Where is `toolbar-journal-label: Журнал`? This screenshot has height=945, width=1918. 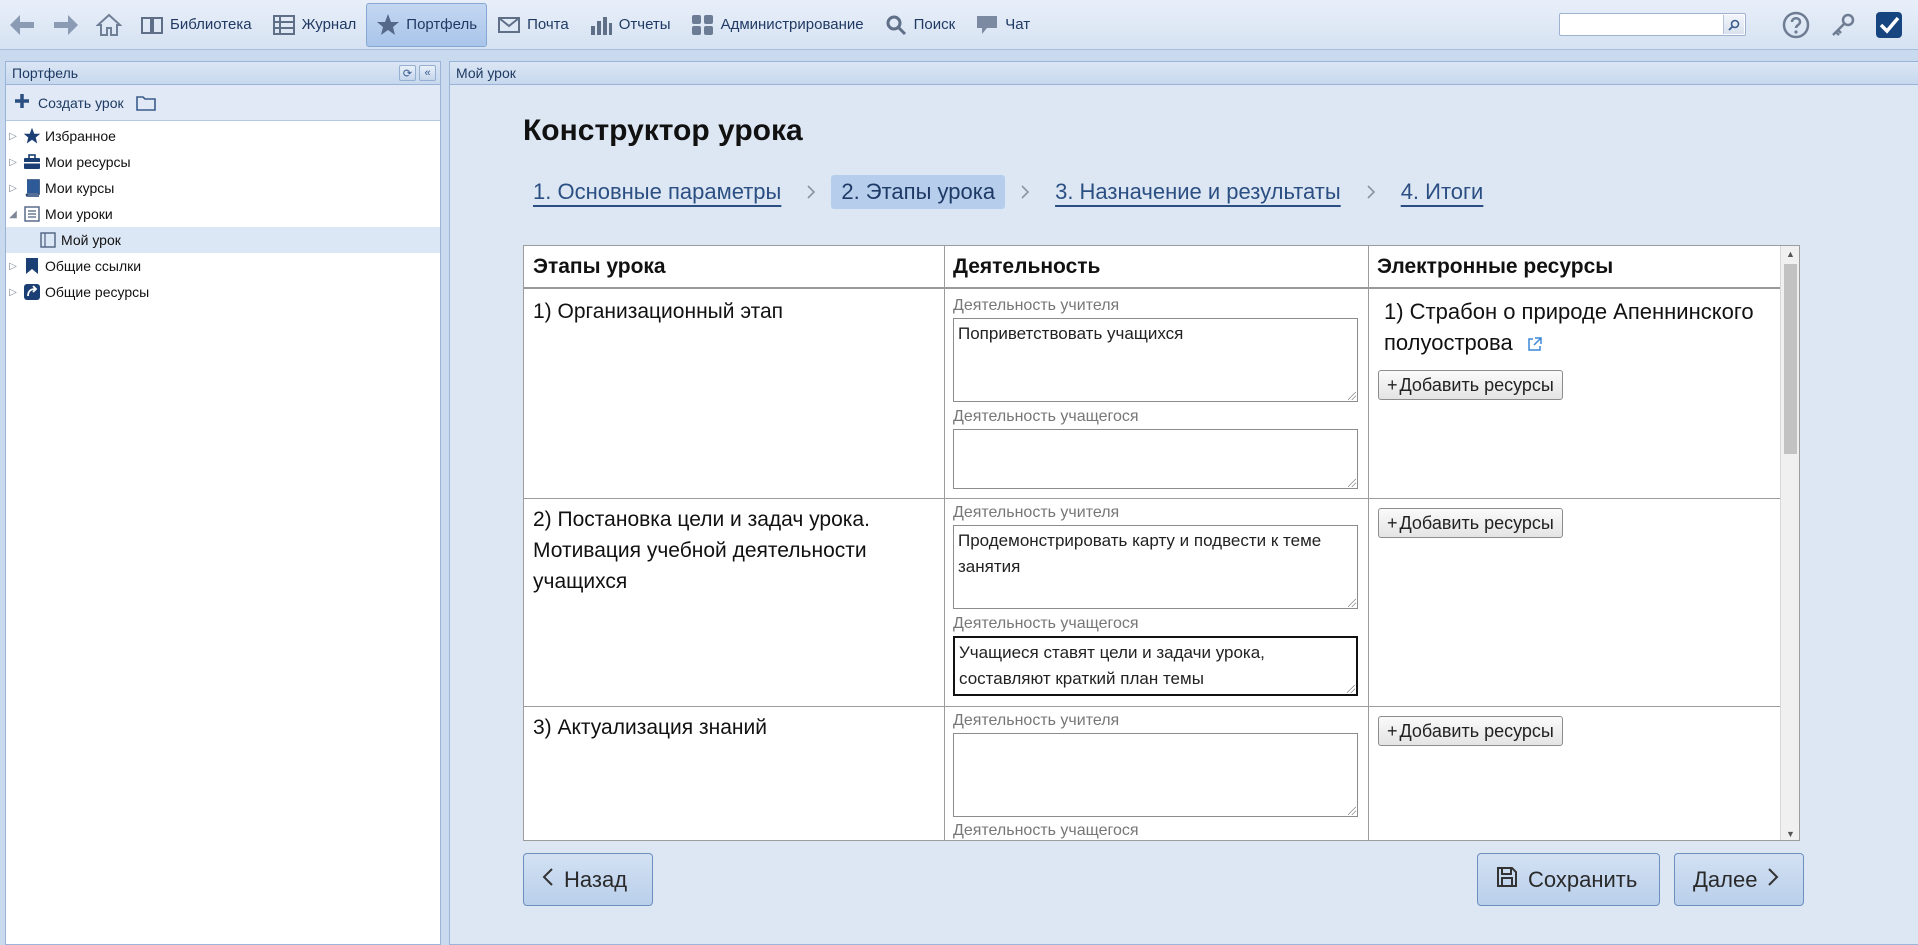 toolbar-journal-label: Журнал is located at coordinates (329, 24).